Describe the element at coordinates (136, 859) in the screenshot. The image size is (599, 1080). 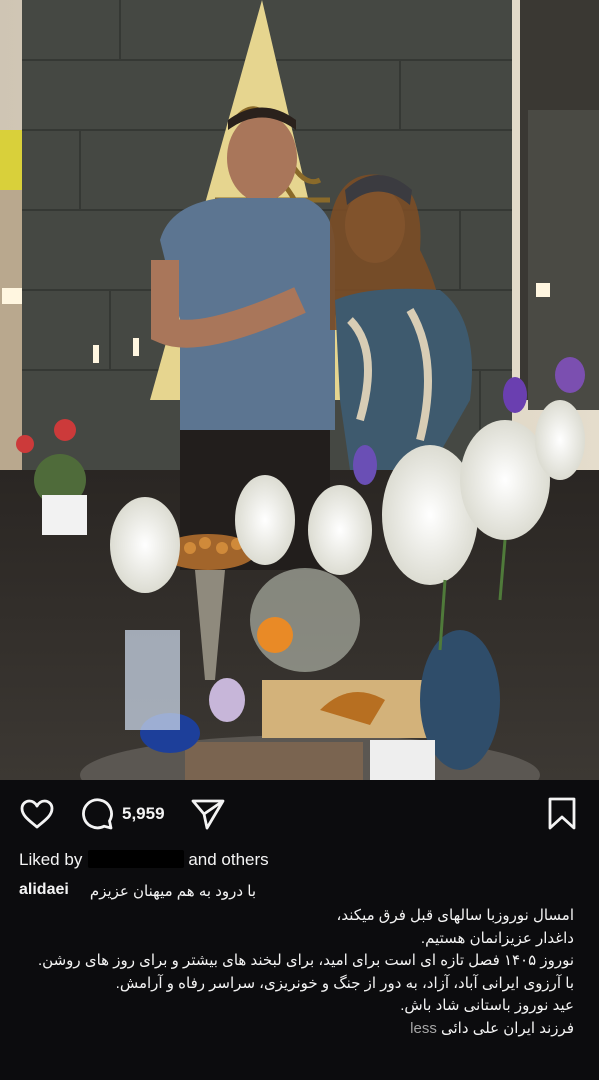
I see `redacted-username` at that location.